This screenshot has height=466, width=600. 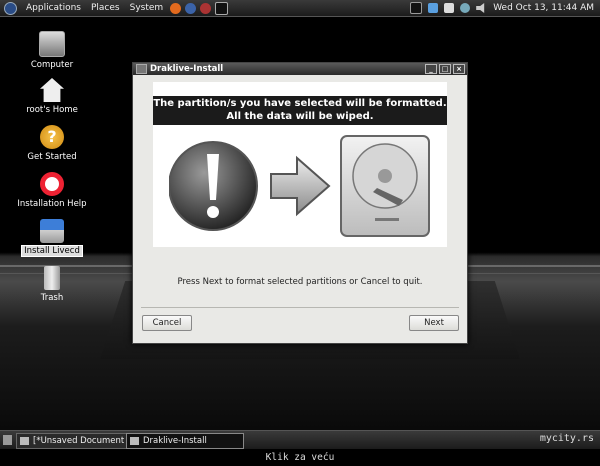 What do you see at coordinates (147, 8) in the screenshot?
I see `menu-system: System` at bounding box center [147, 8].